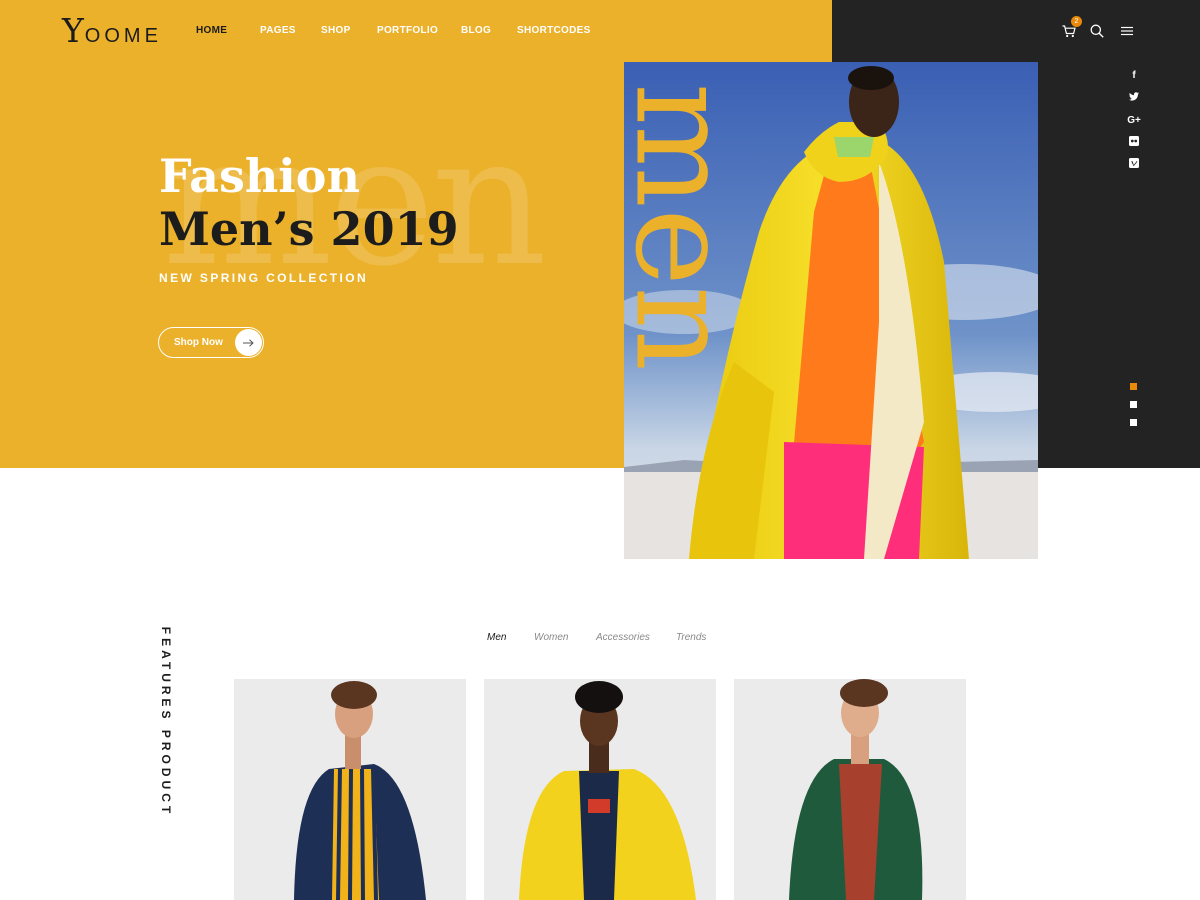 Image resolution: width=1200 pixels, height=900 pixels. What do you see at coordinates (1134, 147) in the screenshot?
I see `flickr-icon` at bounding box center [1134, 147].